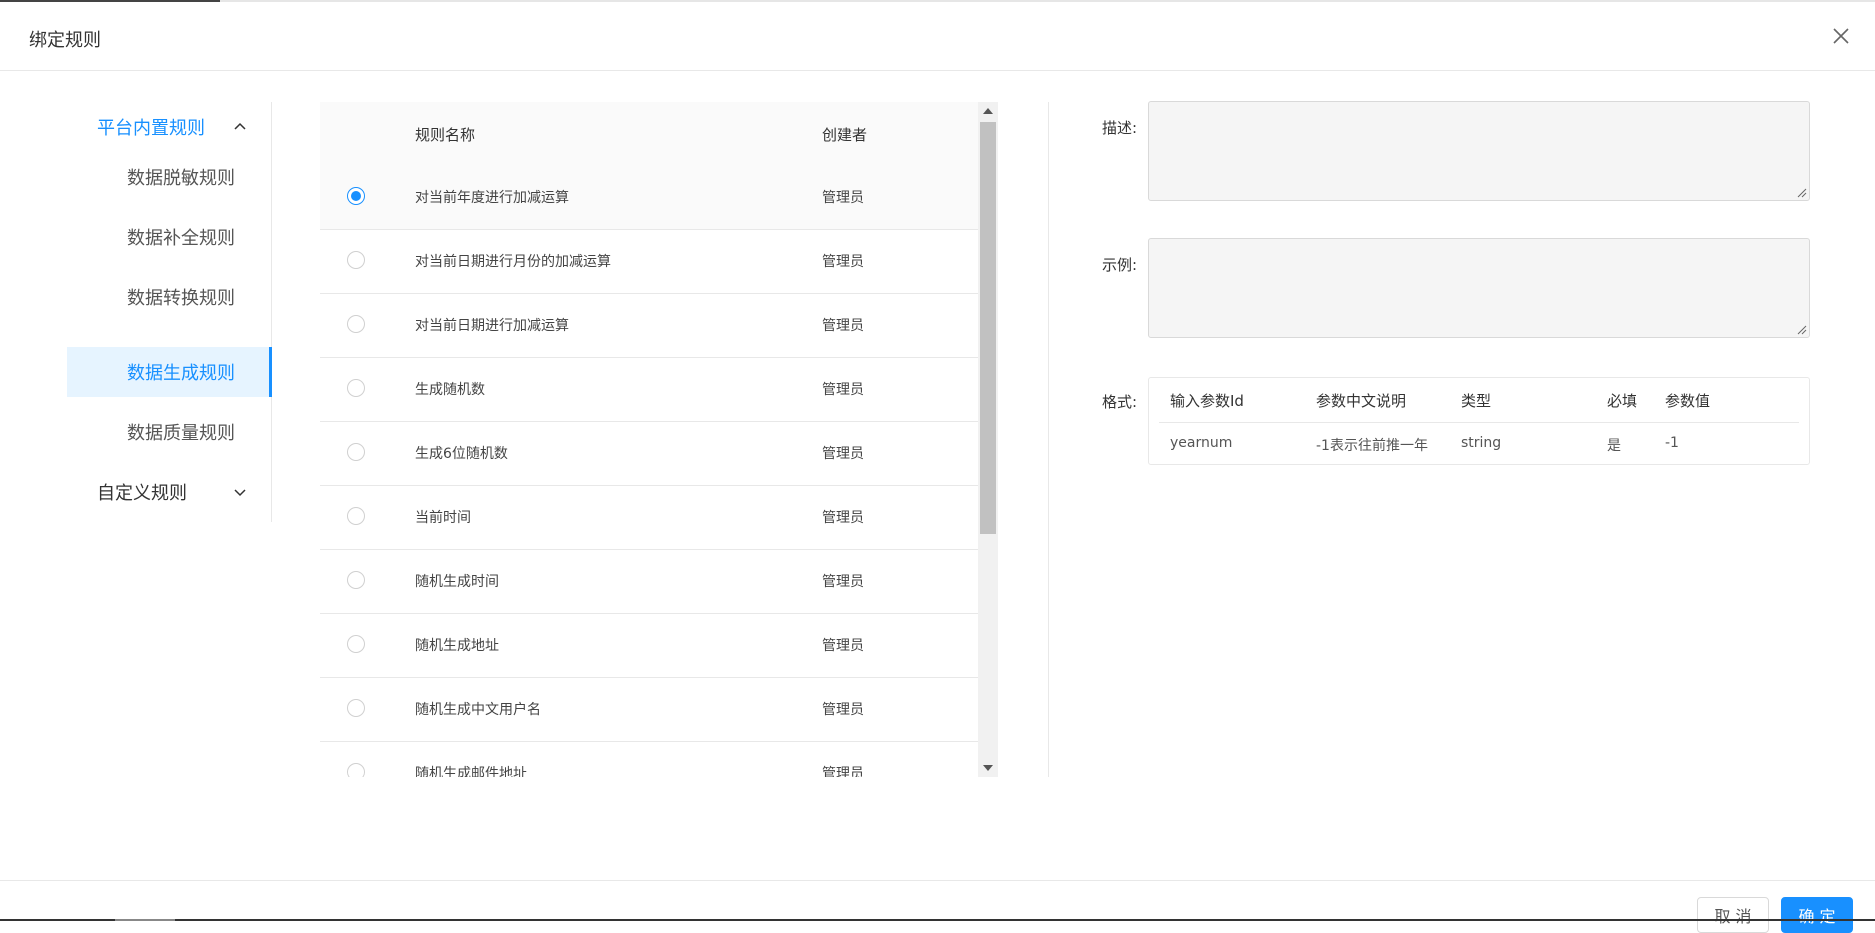 This screenshot has width=1875, height=933. What do you see at coordinates (181, 238) in the screenshot?
I see `menu-item-label: 数据补全规则` at bounding box center [181, 238].